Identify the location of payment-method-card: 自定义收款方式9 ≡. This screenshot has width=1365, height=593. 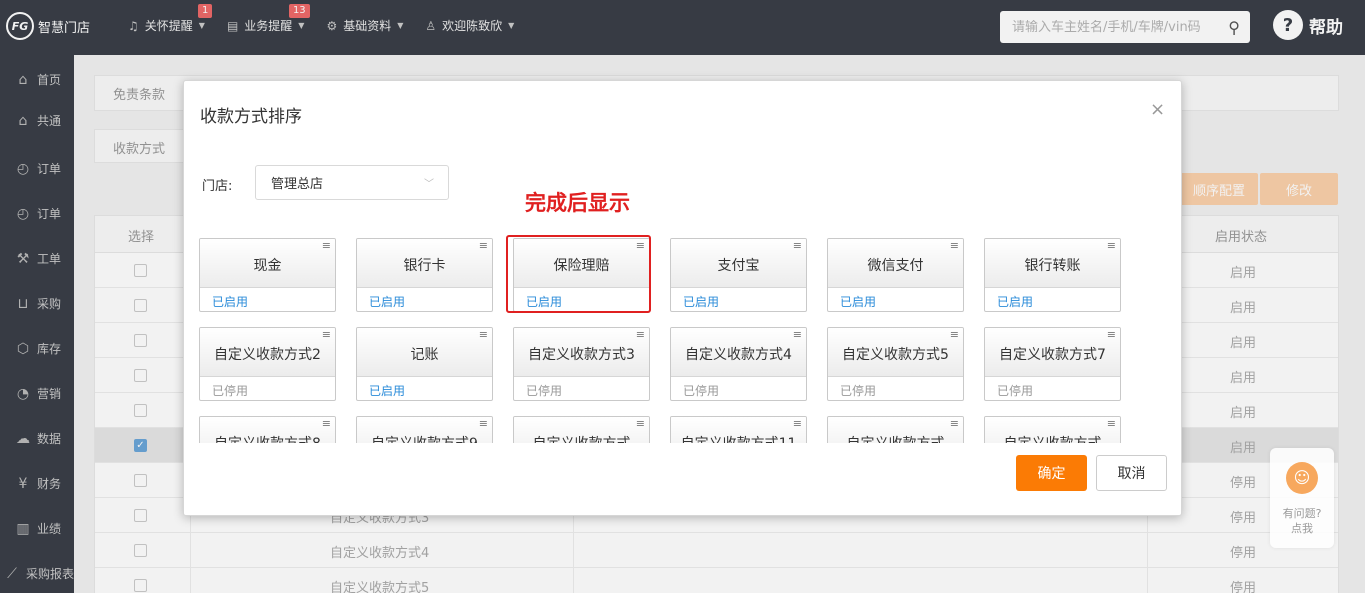
(424, 429).